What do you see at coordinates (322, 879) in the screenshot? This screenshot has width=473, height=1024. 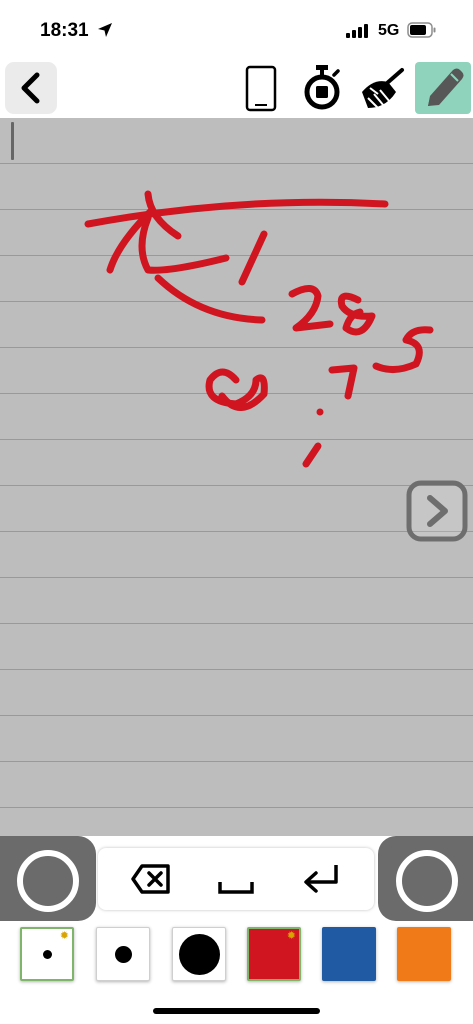 I see `return-icon` at bounding box center [322, 879].